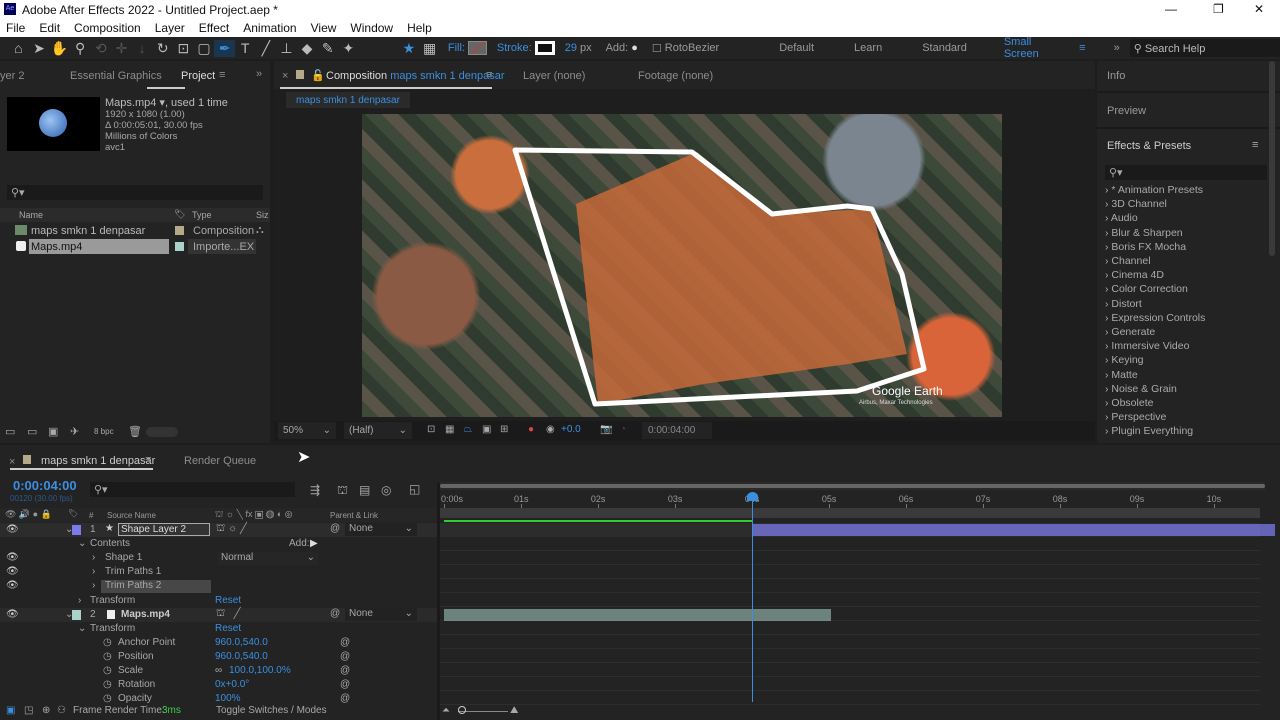 The width and height of the screenshot is (1280, 720). I want to click on effects-menu-icon: ≡, so click(1255, 145).